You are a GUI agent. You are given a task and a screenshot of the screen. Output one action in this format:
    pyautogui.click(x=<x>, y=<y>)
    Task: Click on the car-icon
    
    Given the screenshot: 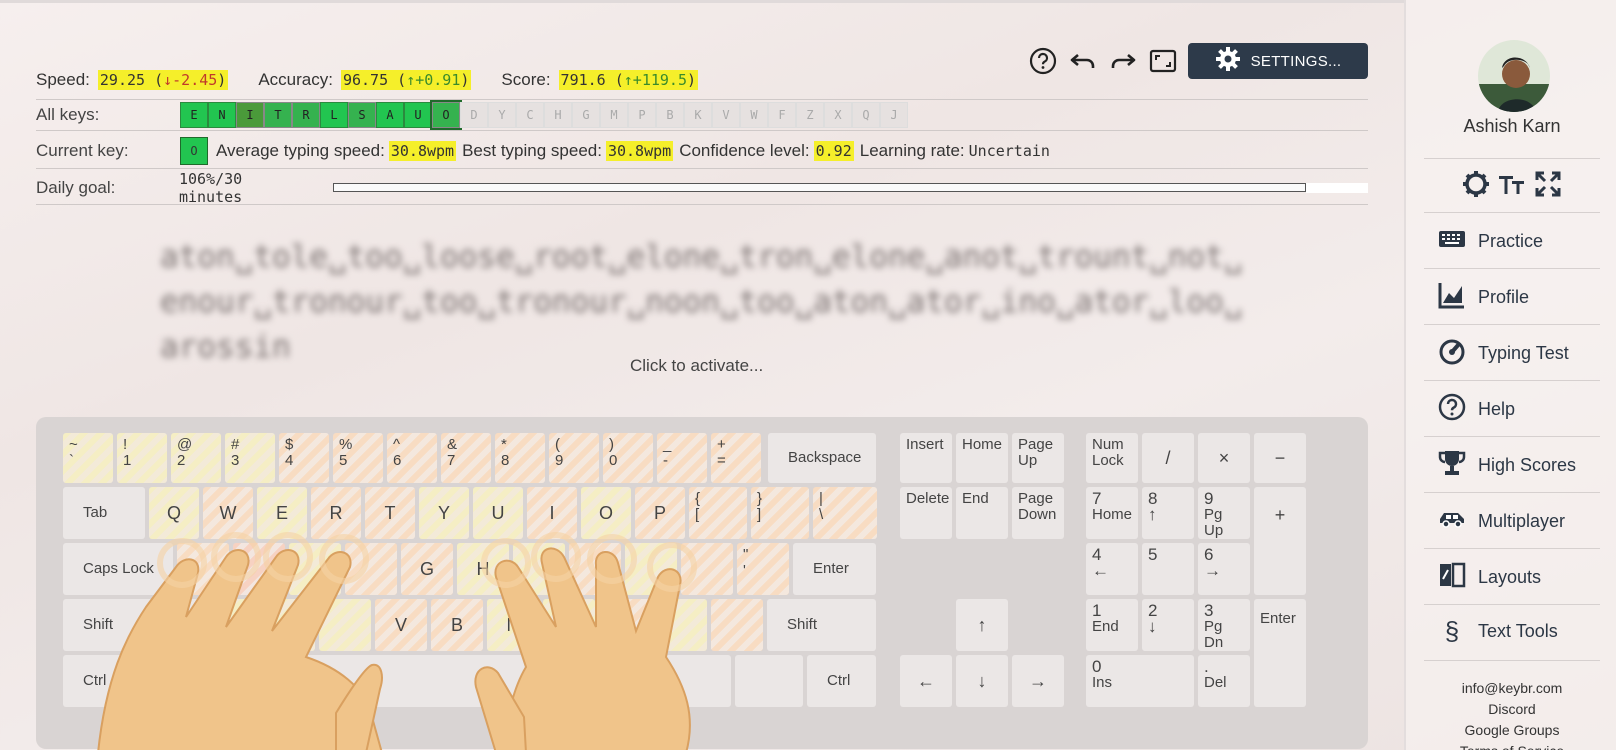 What is the action you would take?
    pyautogui.click(x=1452, y=521)
    